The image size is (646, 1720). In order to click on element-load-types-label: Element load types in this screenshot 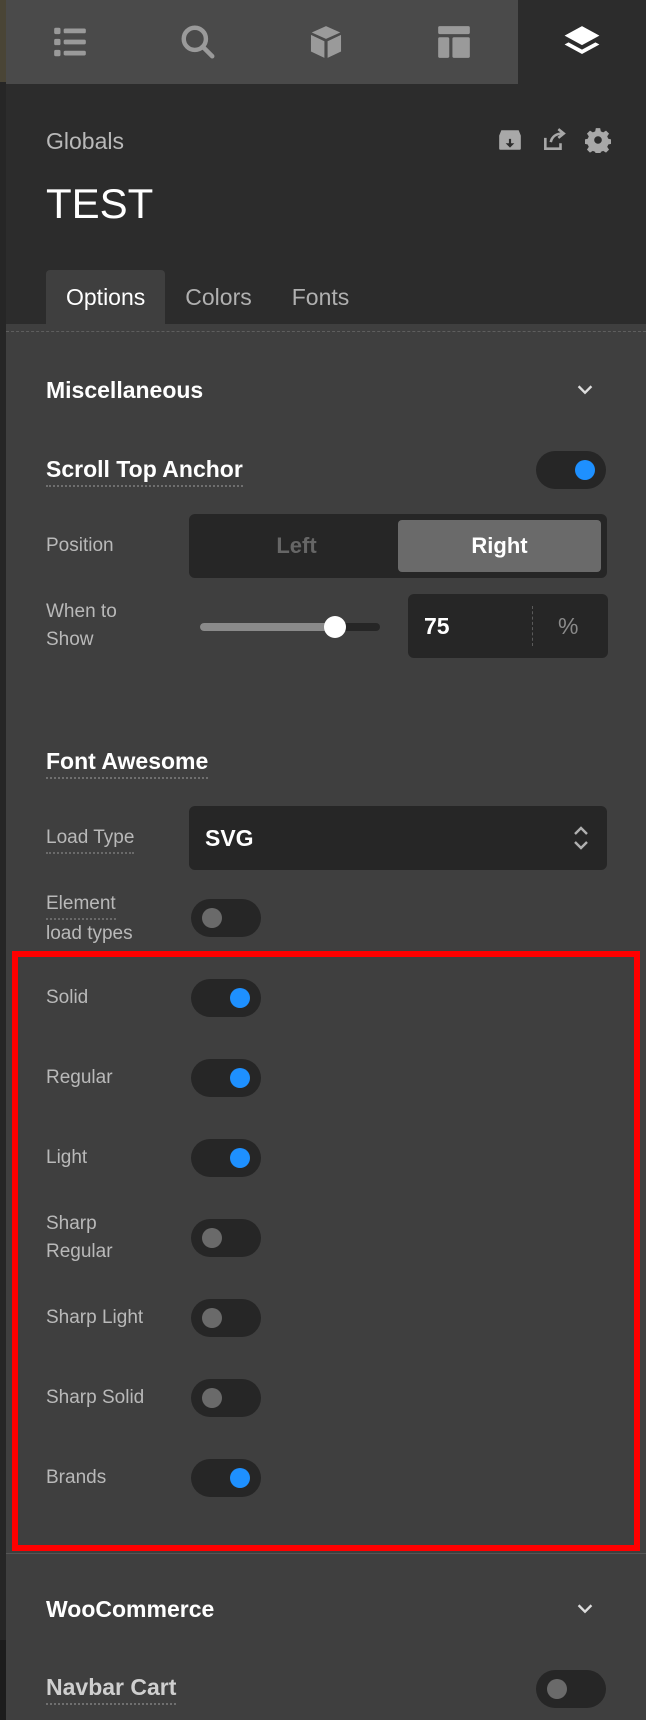, I will do `click(89, 919)`.